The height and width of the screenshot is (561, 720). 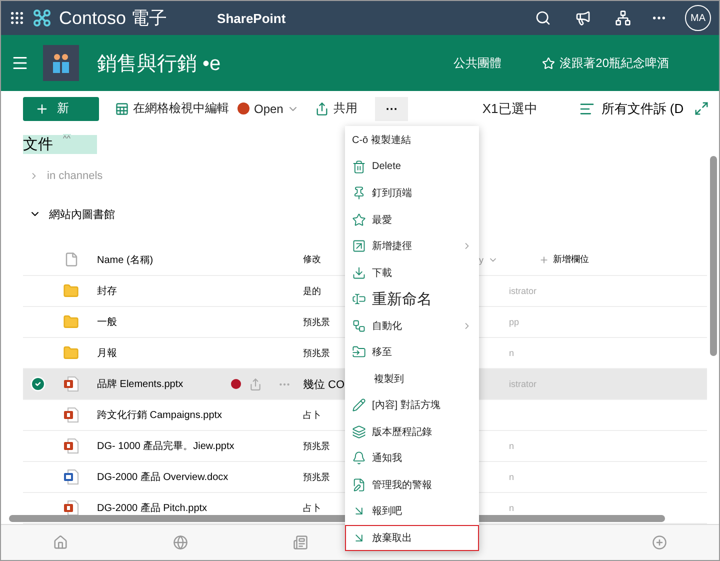 What do you see at coordinates (510, 109) in the screenshot?
I see `selection-count: X1已選中` at bounding box center [510, 109].